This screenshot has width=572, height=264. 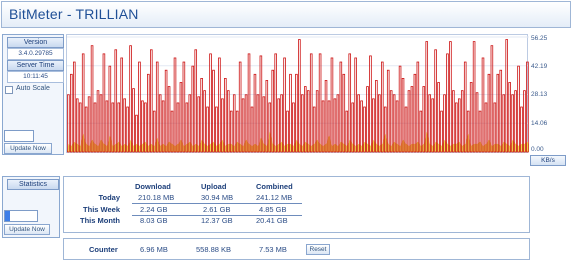 What do you see at coordinates (103, 249) in the screenshot?
I see `counter-label: Counter` at bounding box center [103, 249].